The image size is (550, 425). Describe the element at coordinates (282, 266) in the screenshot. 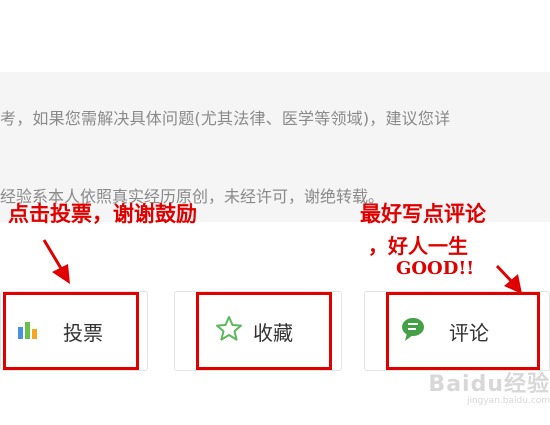

I see `annotation-arrows` at that location.